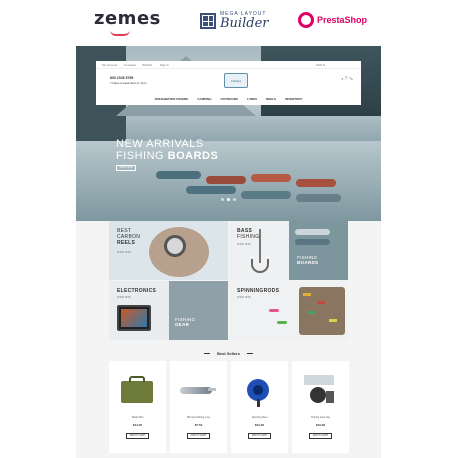 The image size is (458, 458). What do you see at coordinates (137, 389) in the screenshot?
I see `tackle-box-image` at bounding box center [137, 389].